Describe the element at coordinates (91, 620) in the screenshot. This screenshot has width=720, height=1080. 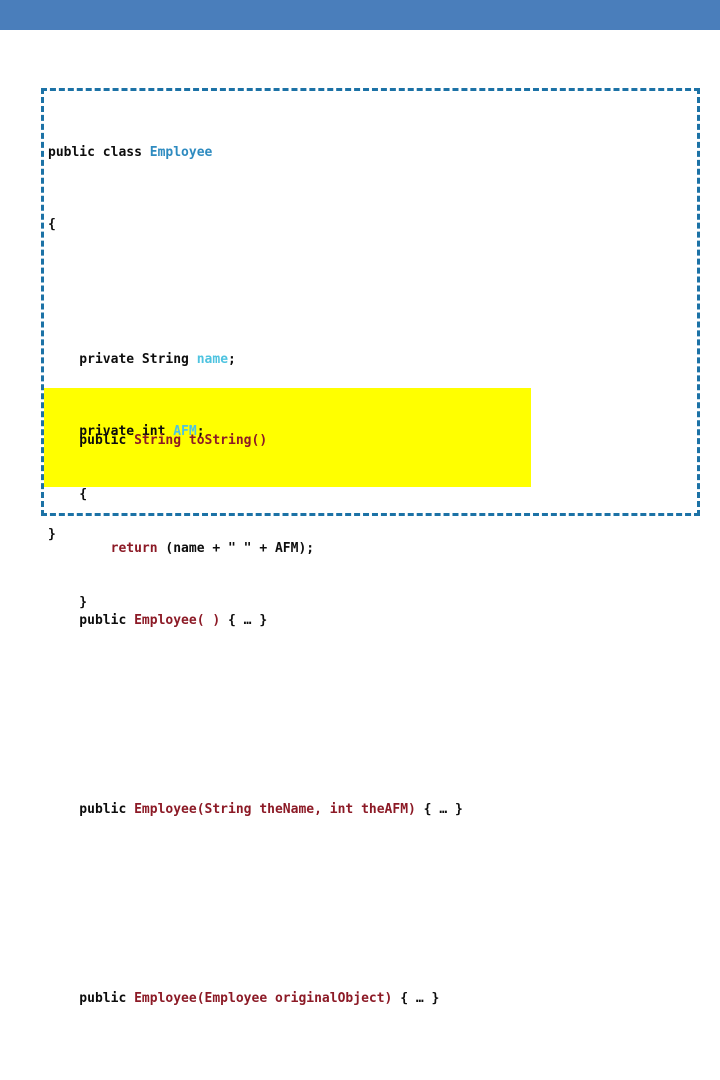
I see `keyword-public-ctor-default: public` at that location.